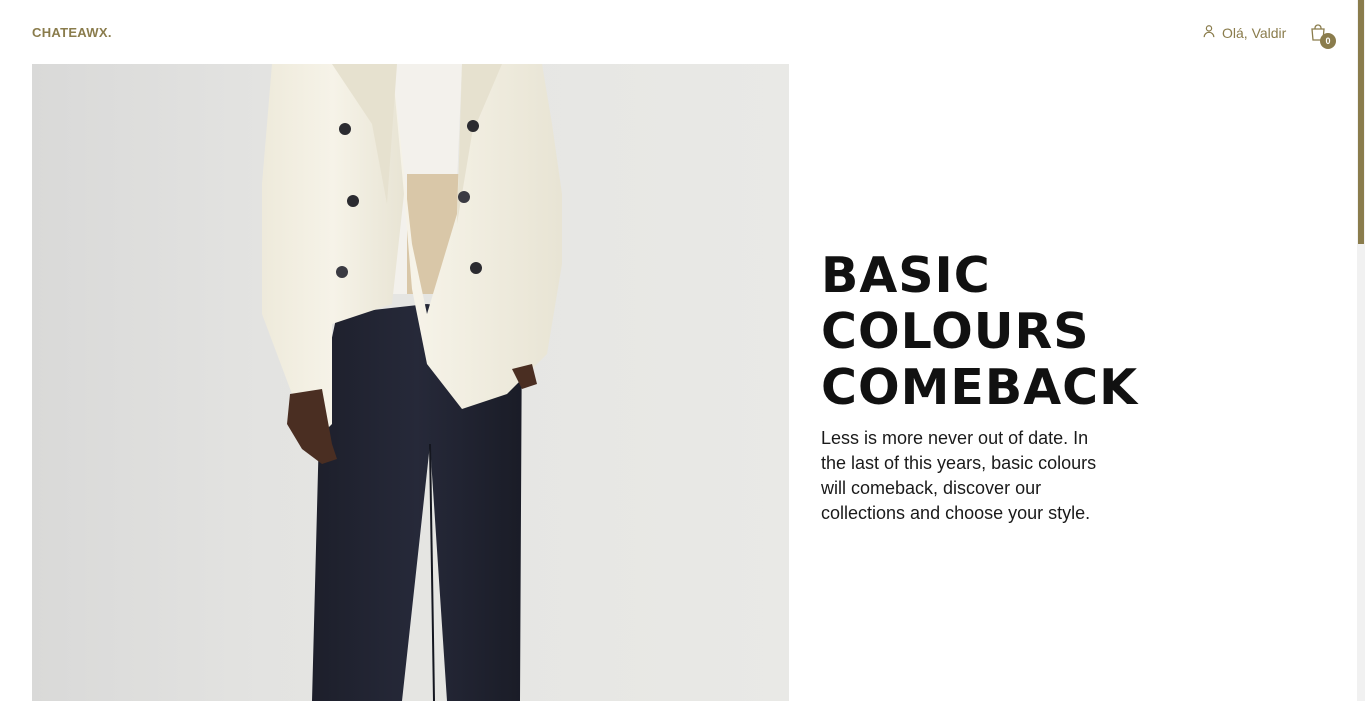  What do you see at coordinates (980, 387) in the screenshot?
I see `hero-title-line-3: COMEBACK` at bounding box center [980, 387].